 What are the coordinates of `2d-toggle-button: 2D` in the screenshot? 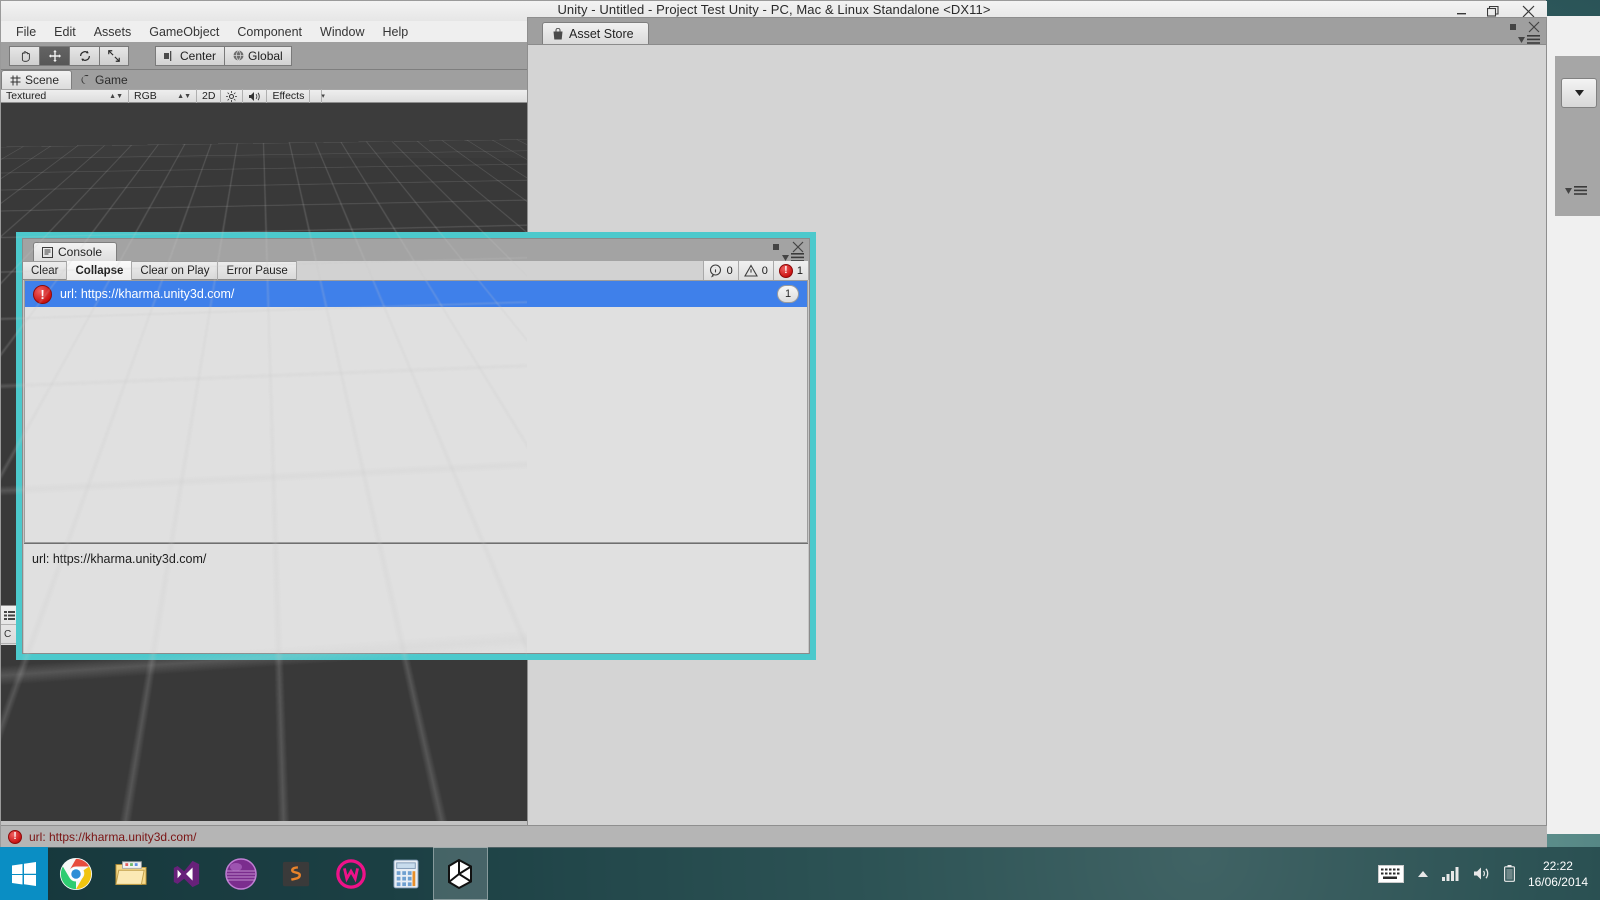 It's located at (209, 96).